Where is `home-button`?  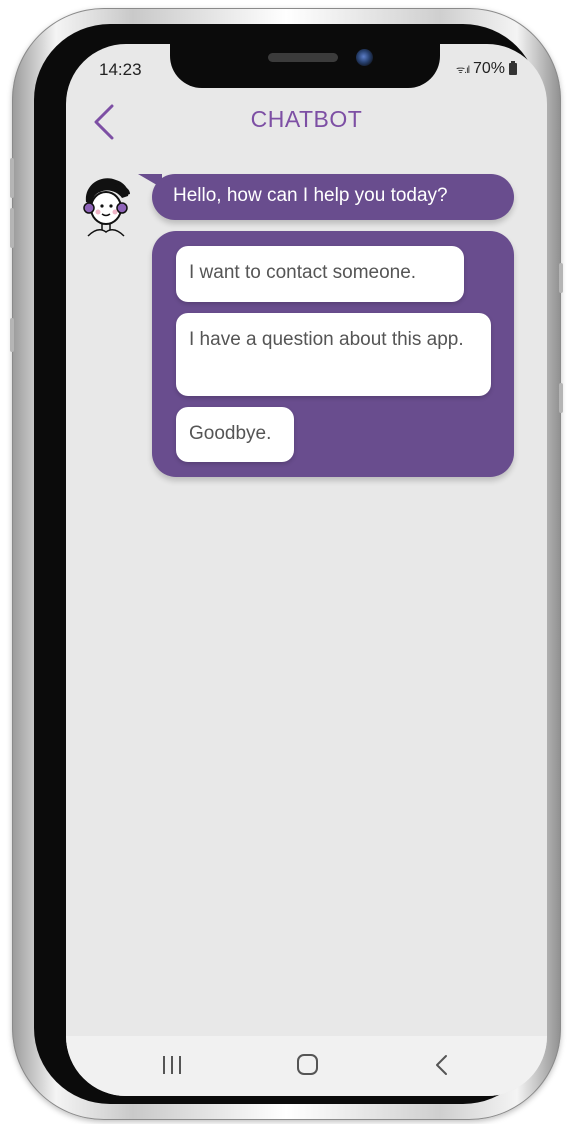
home-button is located at coordinates (307, 1065).